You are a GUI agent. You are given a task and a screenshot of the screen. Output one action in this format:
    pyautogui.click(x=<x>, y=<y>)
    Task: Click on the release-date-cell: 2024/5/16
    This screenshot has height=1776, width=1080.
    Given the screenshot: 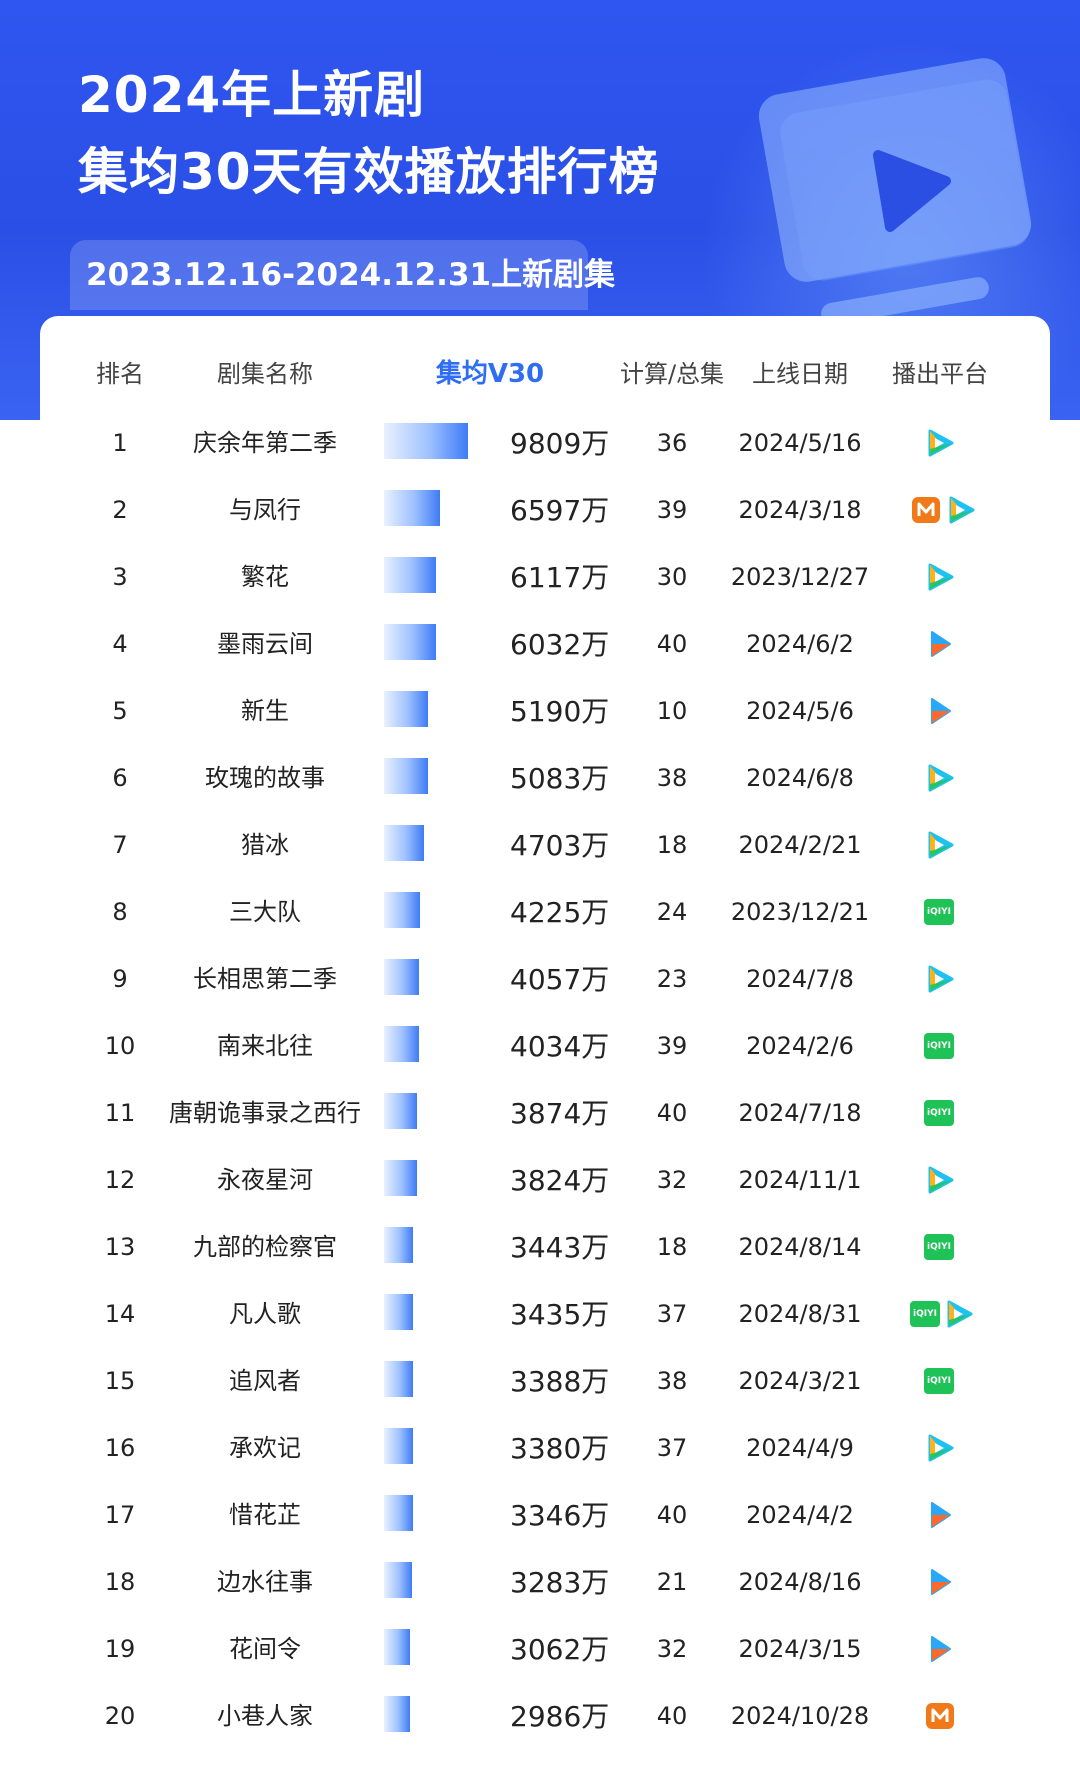 What is the action you would take?
    pyautogui.click(x=800, y=443)
    